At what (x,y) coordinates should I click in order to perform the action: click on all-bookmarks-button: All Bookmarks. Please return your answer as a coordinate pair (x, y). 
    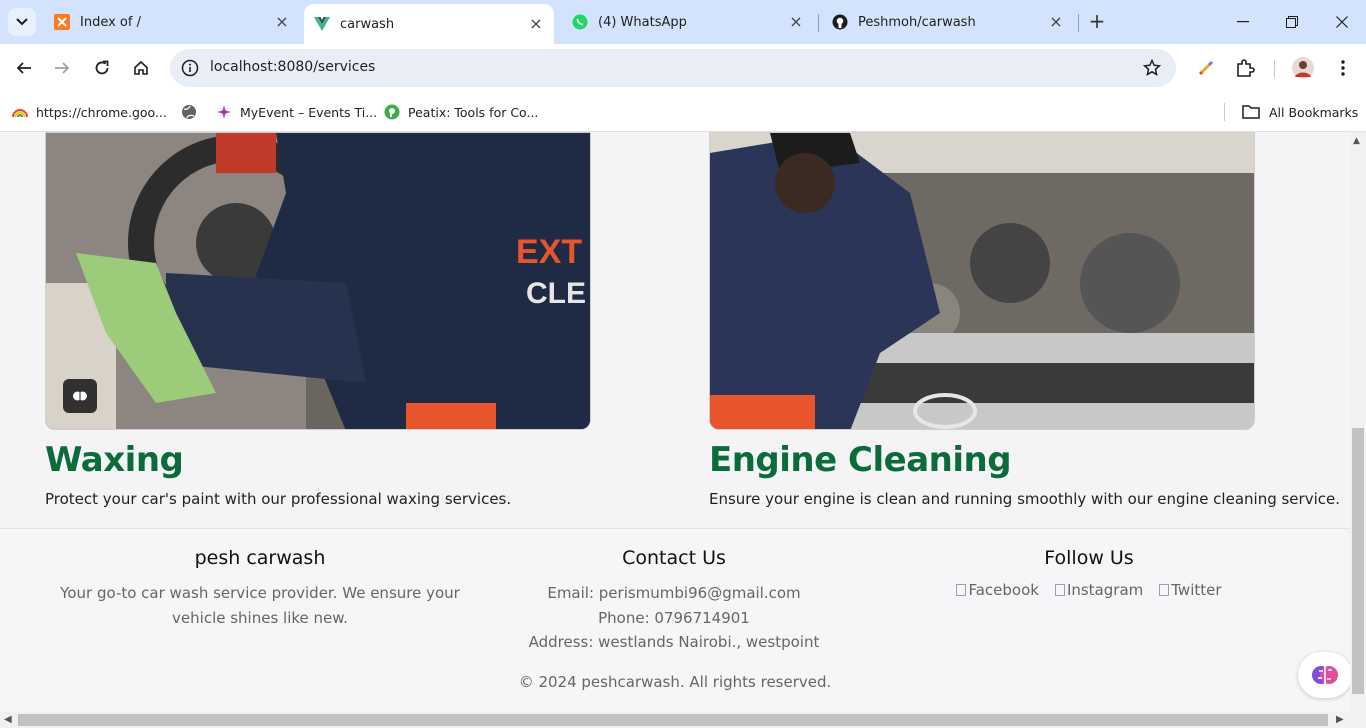
    Looking at the image, I should click on (1299, 112).